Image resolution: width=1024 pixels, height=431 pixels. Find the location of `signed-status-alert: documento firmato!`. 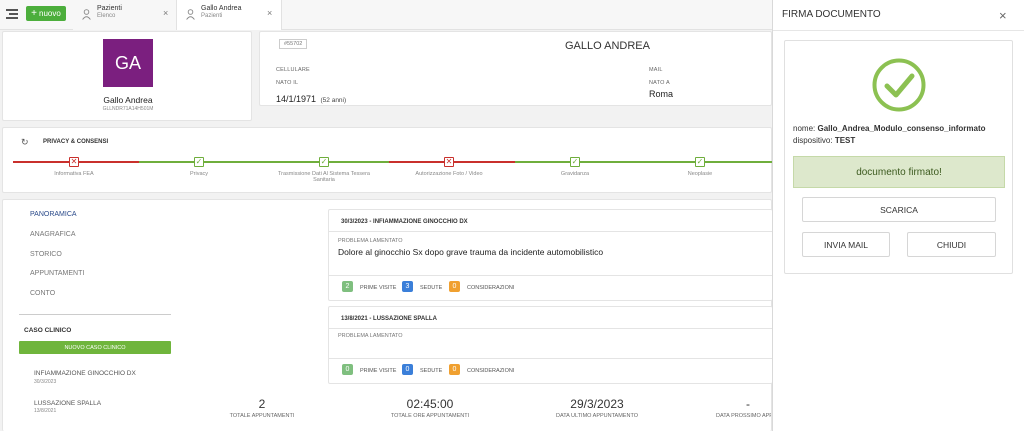

signed-status-alert: documento firmato! is located at coordinates (899, 172).